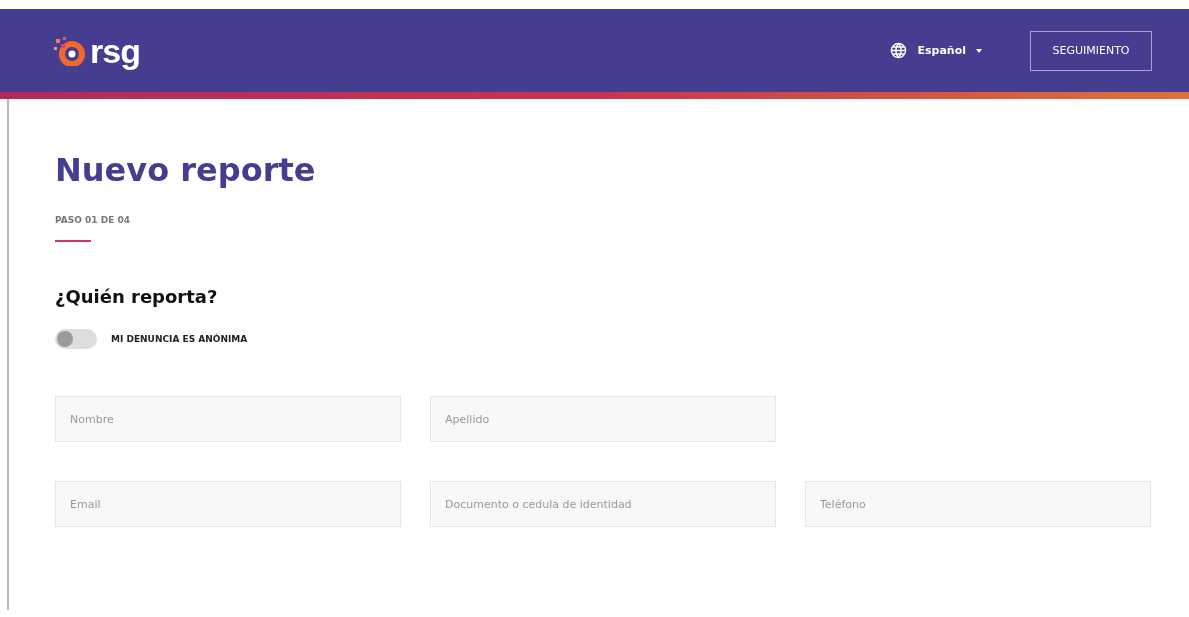 The image size is (1189, 617). I want to click on section-heading: ¿Quién reporta?, so click(137, 296).